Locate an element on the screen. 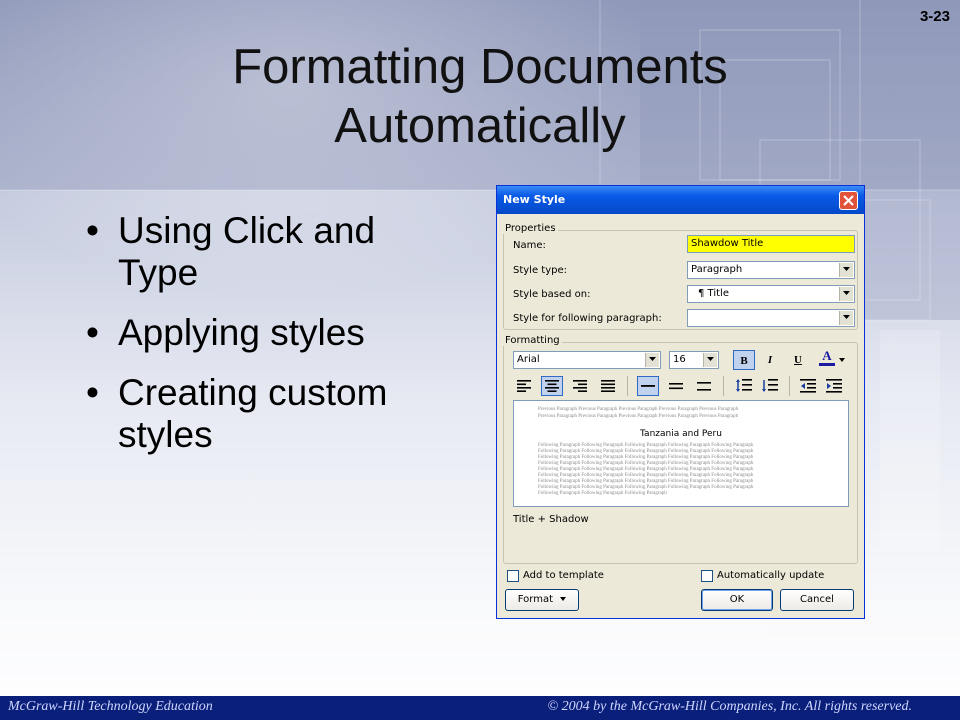  close-button is located at coordinates (848, 200).